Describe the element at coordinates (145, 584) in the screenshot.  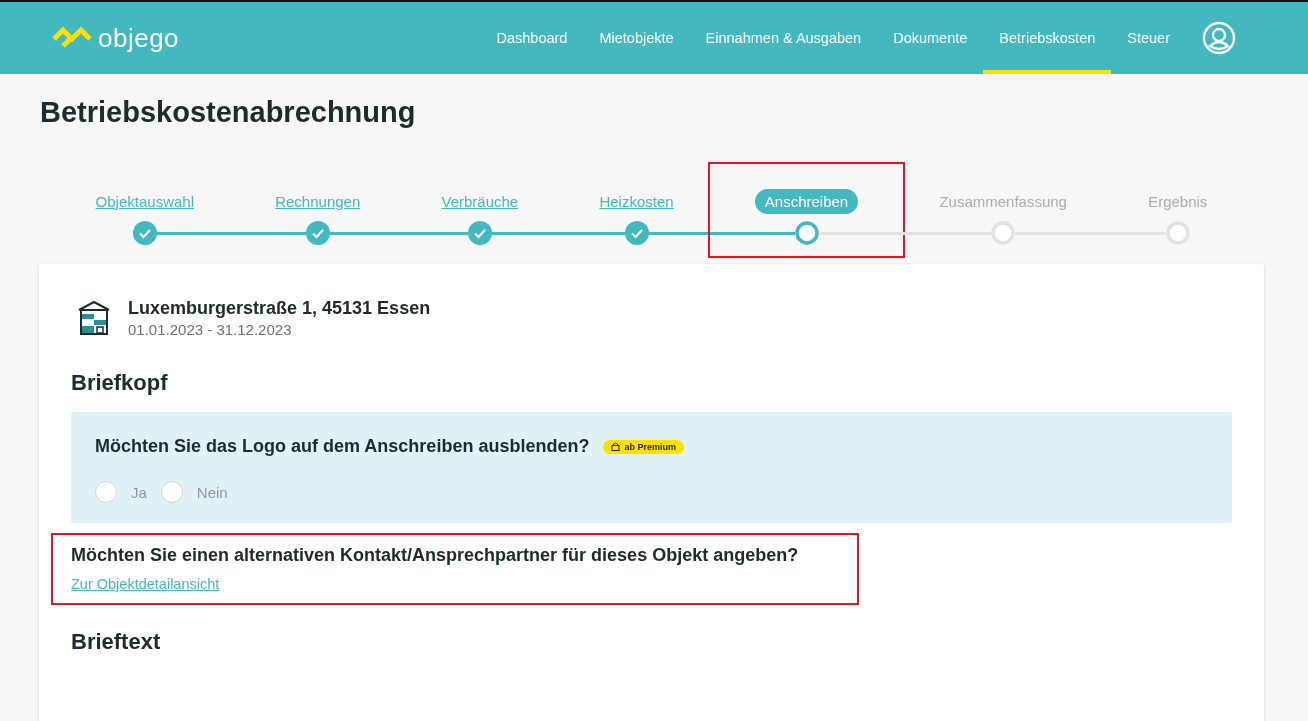
I see `detail-view-link: Zur Objektdetailansicht` at that location.